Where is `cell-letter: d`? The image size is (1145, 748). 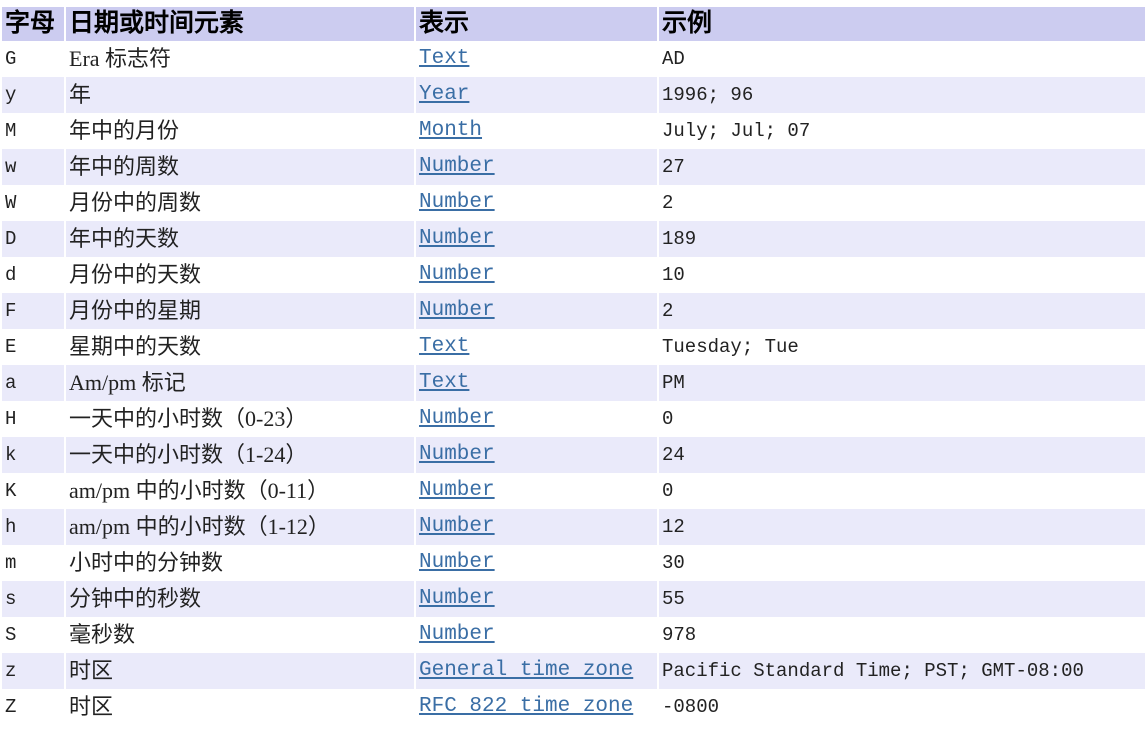
cell-letter: d is located at coordinates (11, 275).